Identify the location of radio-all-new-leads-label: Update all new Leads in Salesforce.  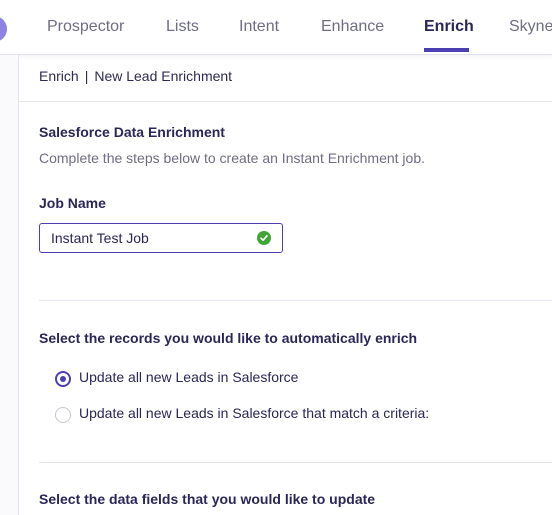
(188, 377).